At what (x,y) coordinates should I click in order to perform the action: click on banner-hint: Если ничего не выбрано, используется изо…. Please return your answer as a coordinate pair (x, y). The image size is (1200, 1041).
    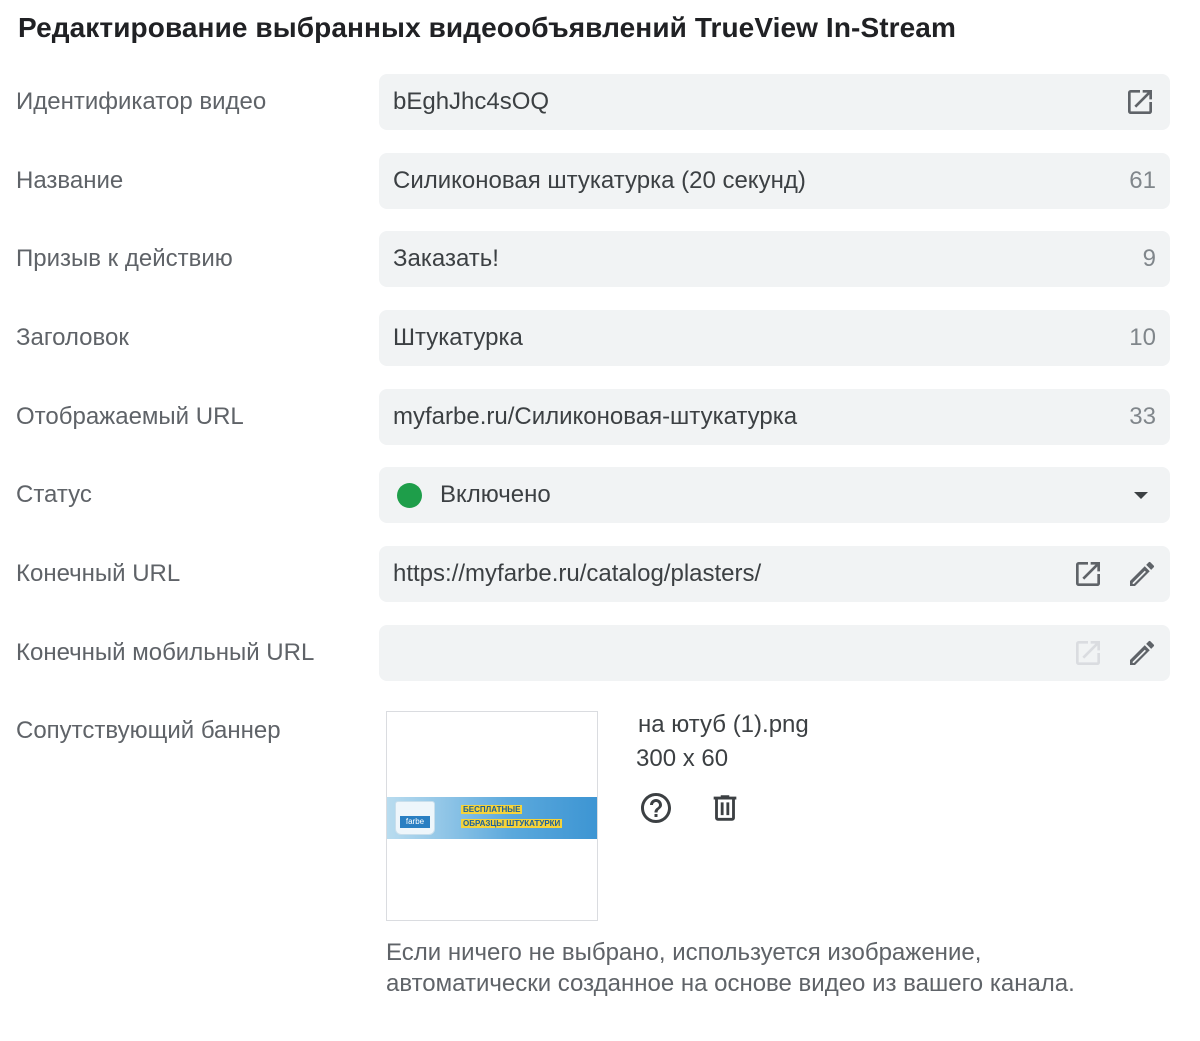
    Looking at the image, I should click on (730, 968).